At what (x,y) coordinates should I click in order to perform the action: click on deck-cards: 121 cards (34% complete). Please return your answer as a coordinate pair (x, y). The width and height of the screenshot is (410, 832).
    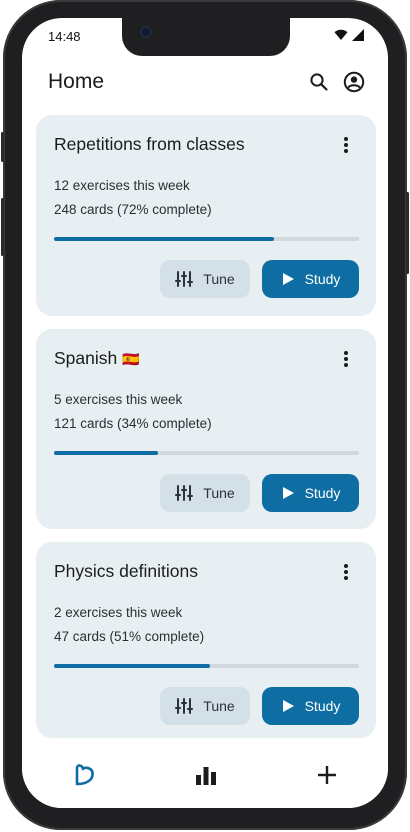
    Looking at the image, I should click on (133, 423).